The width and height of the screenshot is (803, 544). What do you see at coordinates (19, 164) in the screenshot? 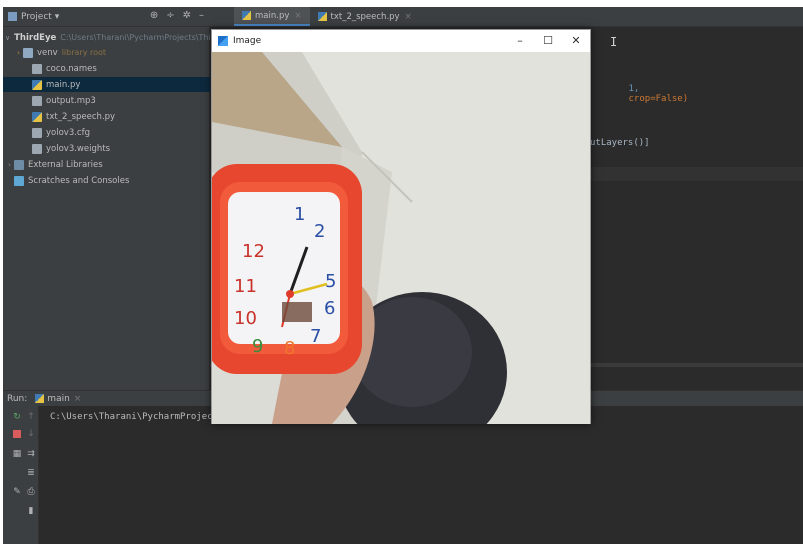
I see `library-icon` at bounding box center [19, 164].